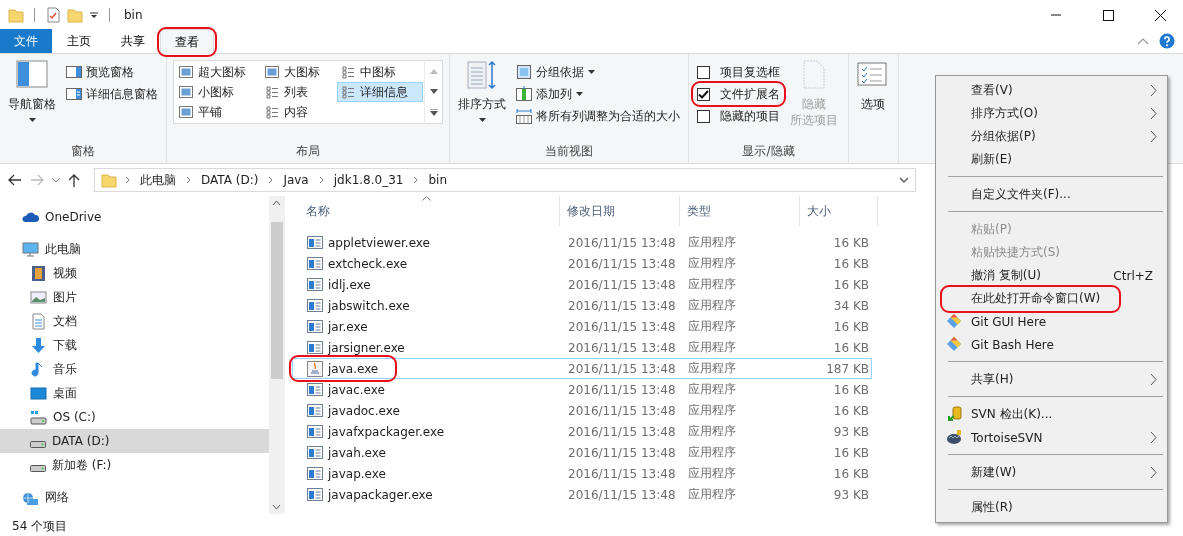  What do you see at coordinates (839, 211) in the screenshot?
I see `column-header: 大小` at bounding box center [839, 211].